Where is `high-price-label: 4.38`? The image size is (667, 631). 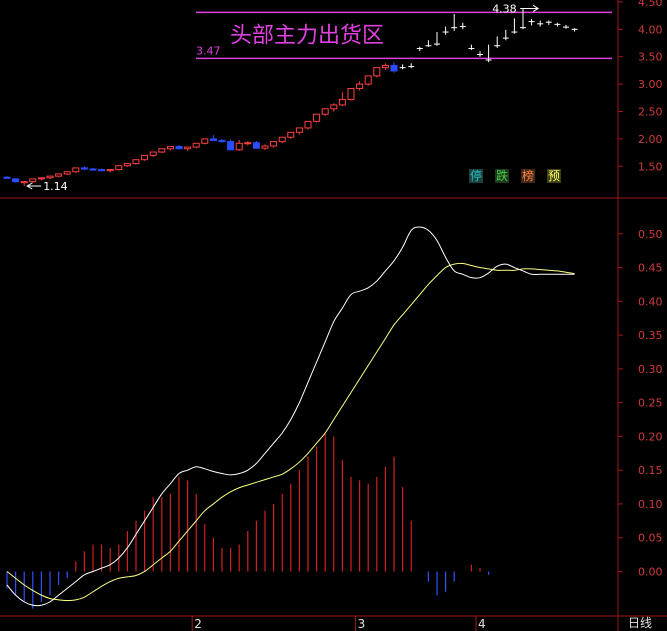 high-price-label: 4.38 is located at coordinates (504, 8).